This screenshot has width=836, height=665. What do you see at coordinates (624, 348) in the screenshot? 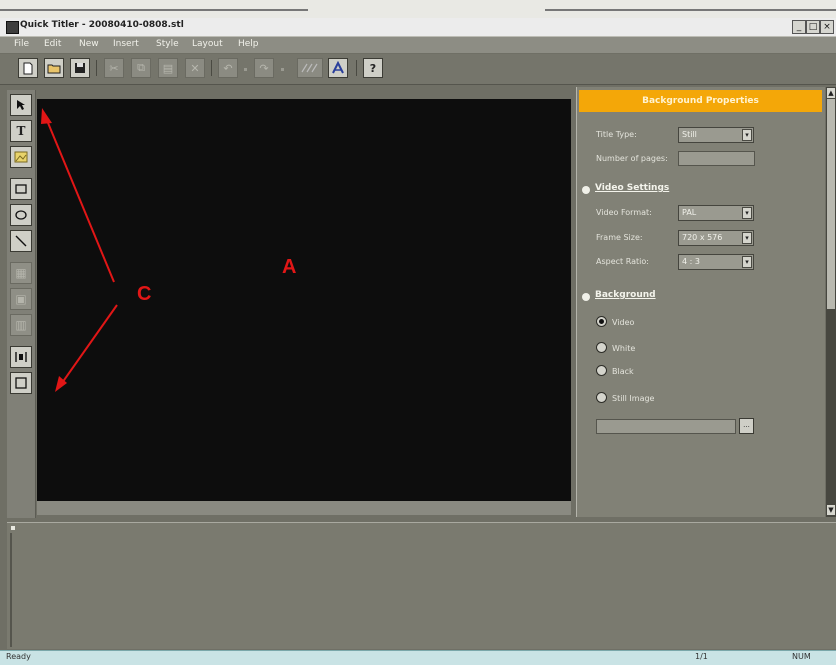
I see `radio-white-label: White` at bounding box center [624, 348].